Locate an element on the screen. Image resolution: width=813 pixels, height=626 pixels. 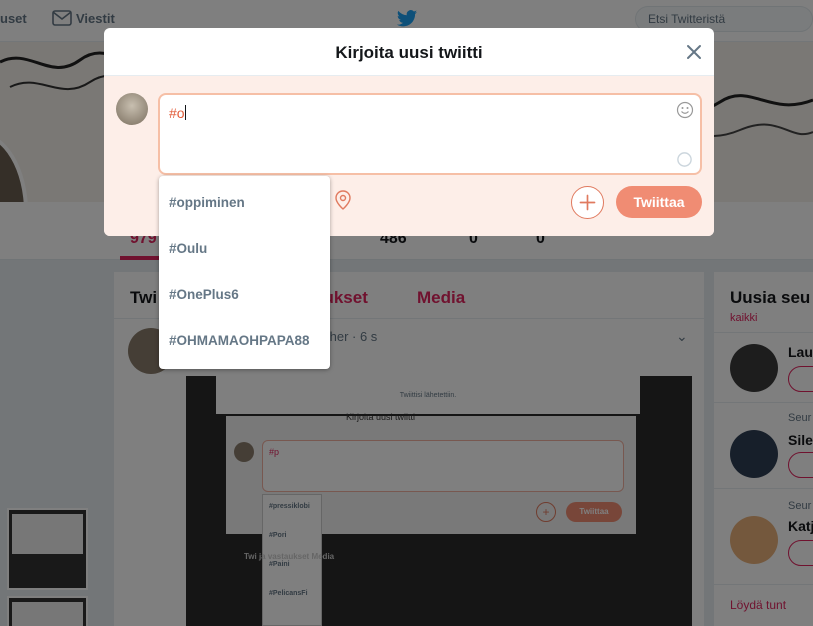
hashtag-suggestion: #Oulu is located at coordinates (188, 248).